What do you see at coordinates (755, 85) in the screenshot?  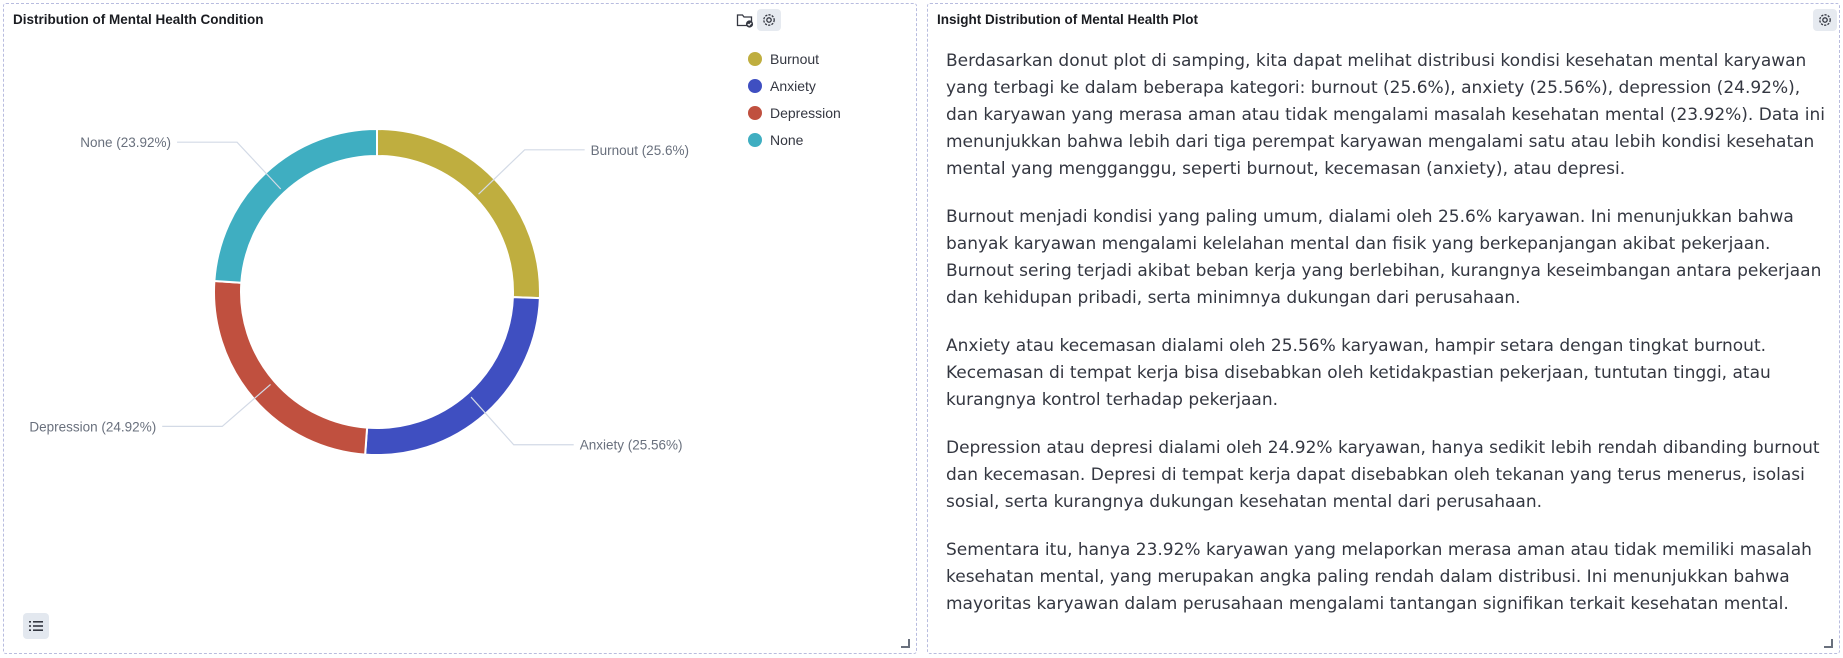 I see `legend-swatch-anxiety` at bounding box center [755, 85].